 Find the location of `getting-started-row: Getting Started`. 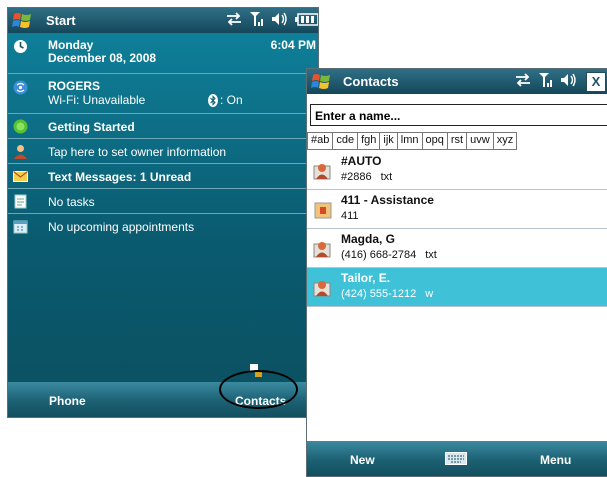

getting-started-row: Getting Started is located at coordinates (163, 126).